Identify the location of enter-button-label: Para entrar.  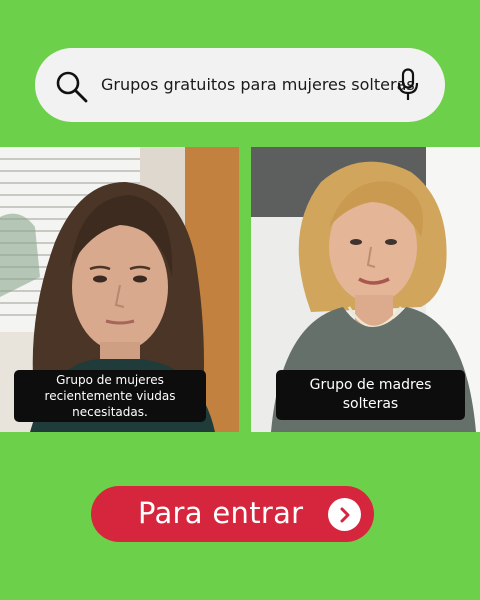
(221, 513).